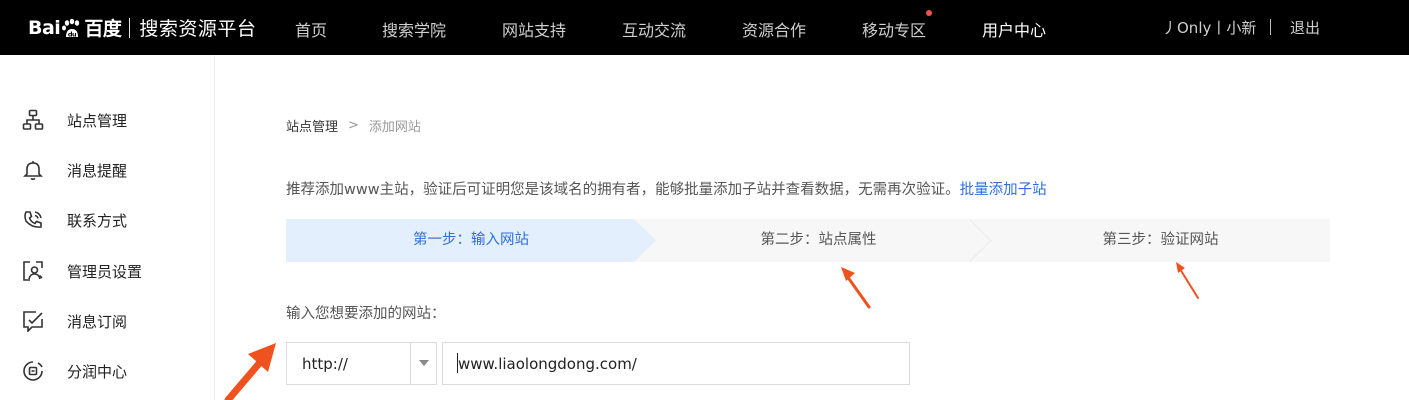 Image resolution: width=1409 pixels, height=400 pixels. Describe the element at coordinates (33, 120) in the screenshot. I see `sitemap-icon` at that location.